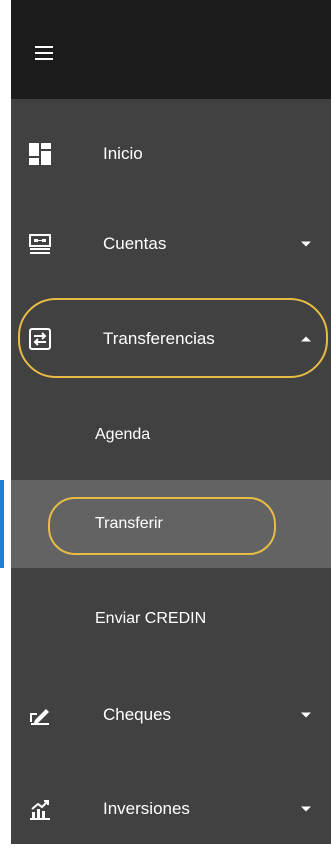  Describe the element at coordinates (135, 243) in the screenshot. I see `menu-item-label: Cuentas` at that location.